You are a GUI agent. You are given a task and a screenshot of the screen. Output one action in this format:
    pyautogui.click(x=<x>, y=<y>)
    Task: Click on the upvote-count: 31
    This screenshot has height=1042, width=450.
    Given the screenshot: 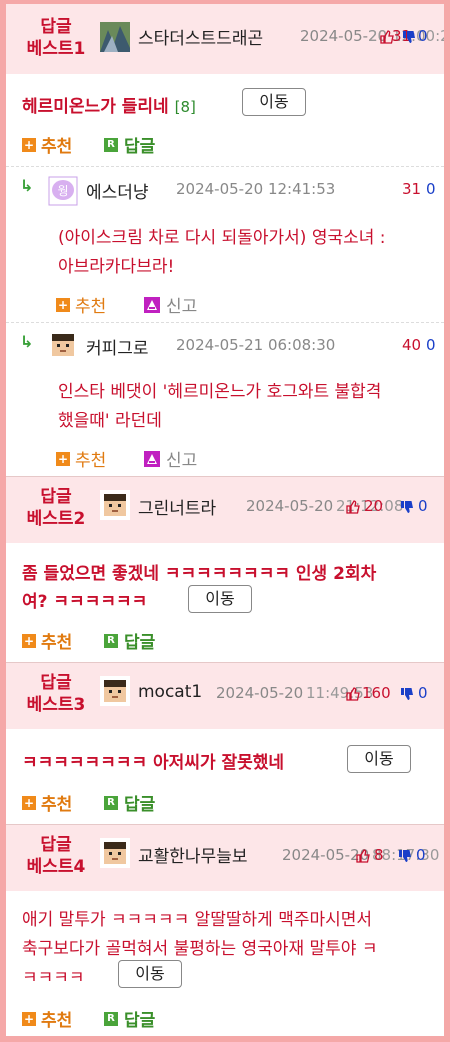 What is the action you would take?
    pyautogui.click(x=412, y=189)
    